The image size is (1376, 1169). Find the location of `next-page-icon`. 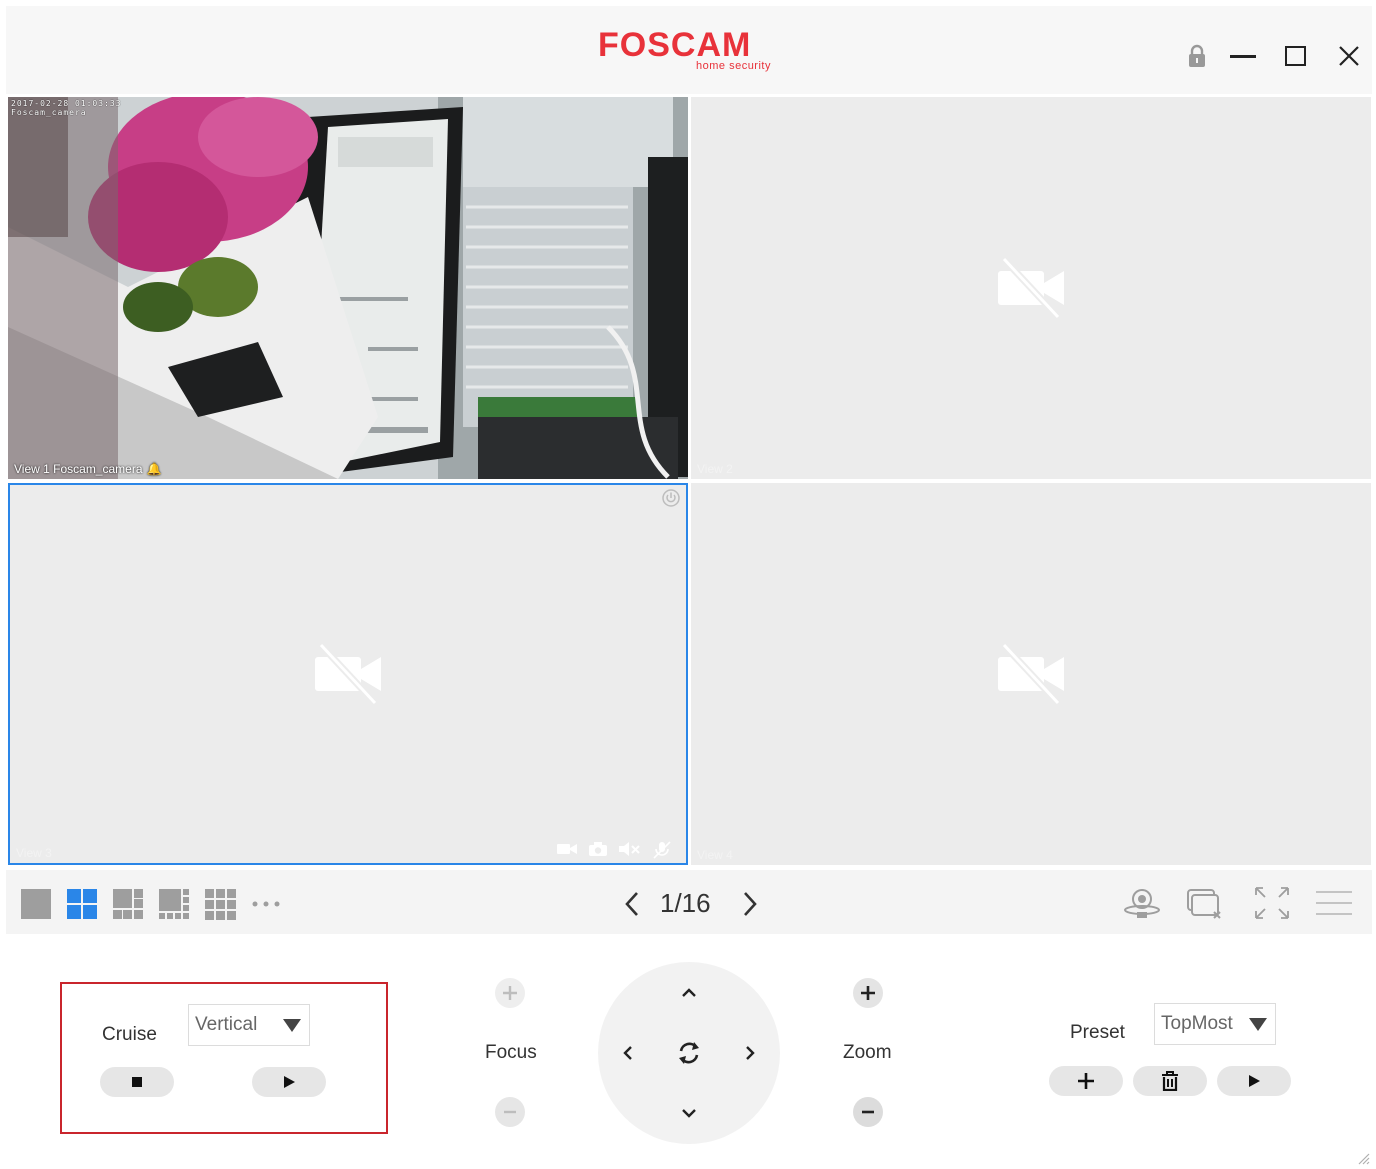

next-page-icon is located at coordinates (749, 904).